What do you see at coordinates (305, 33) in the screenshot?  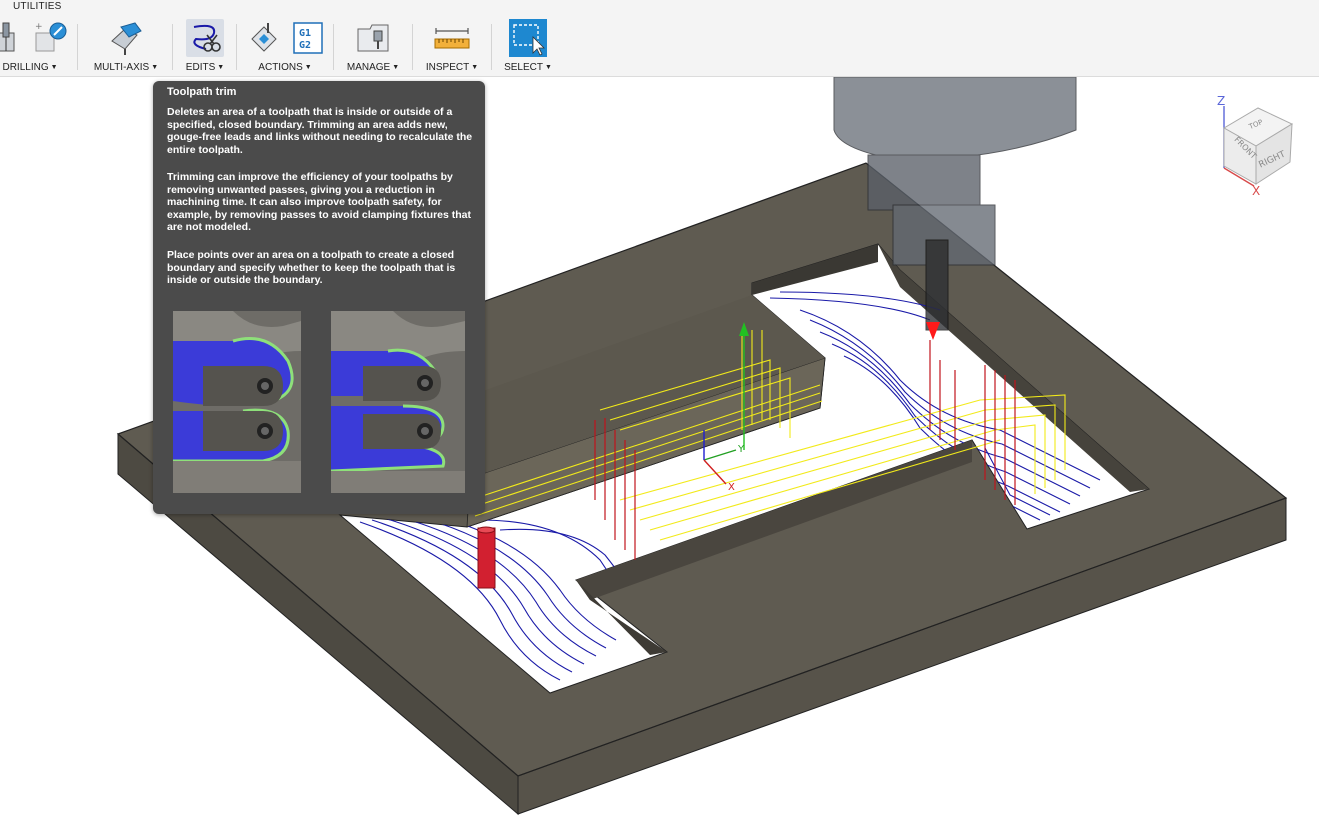 I see `svg-text: G1` at bounding box center [305, 33].